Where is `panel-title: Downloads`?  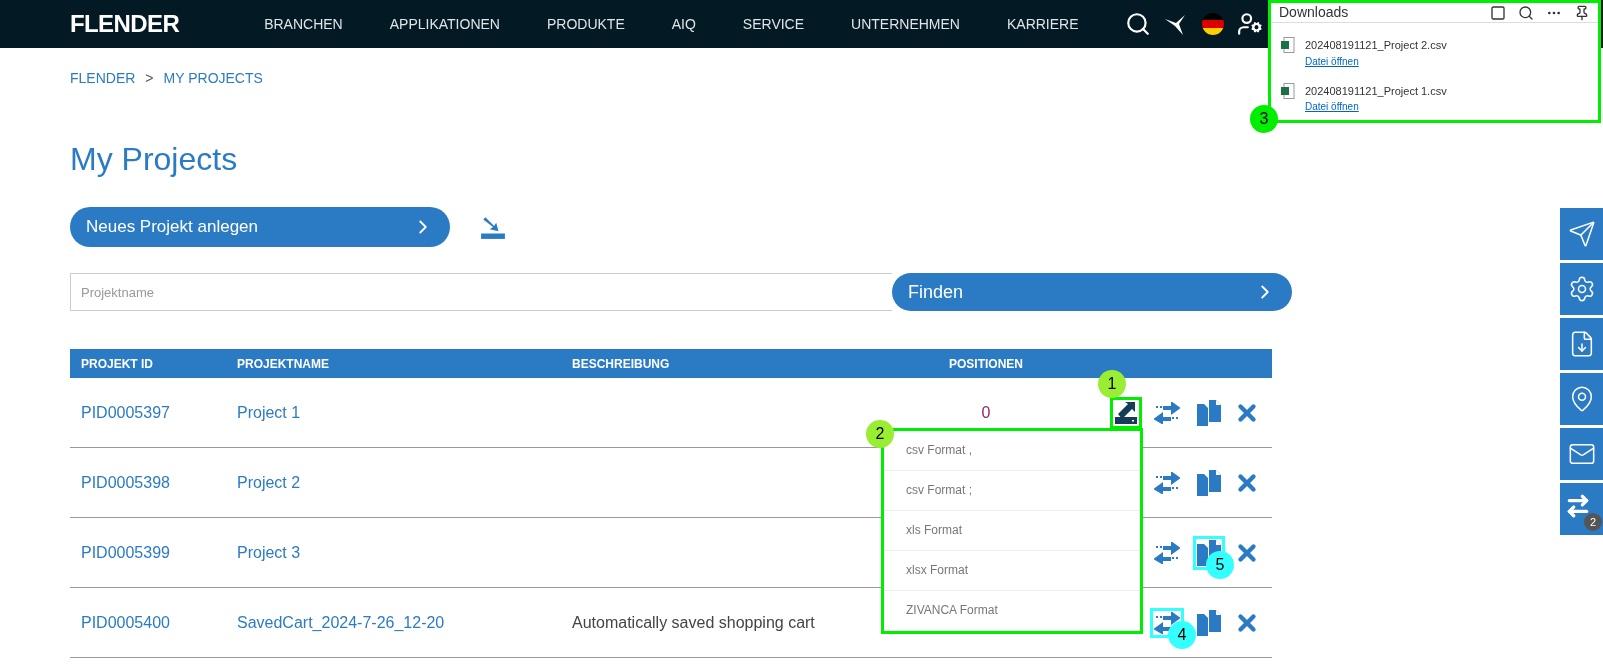
panel-title: Downloads is located at coordinates (1314, 12).